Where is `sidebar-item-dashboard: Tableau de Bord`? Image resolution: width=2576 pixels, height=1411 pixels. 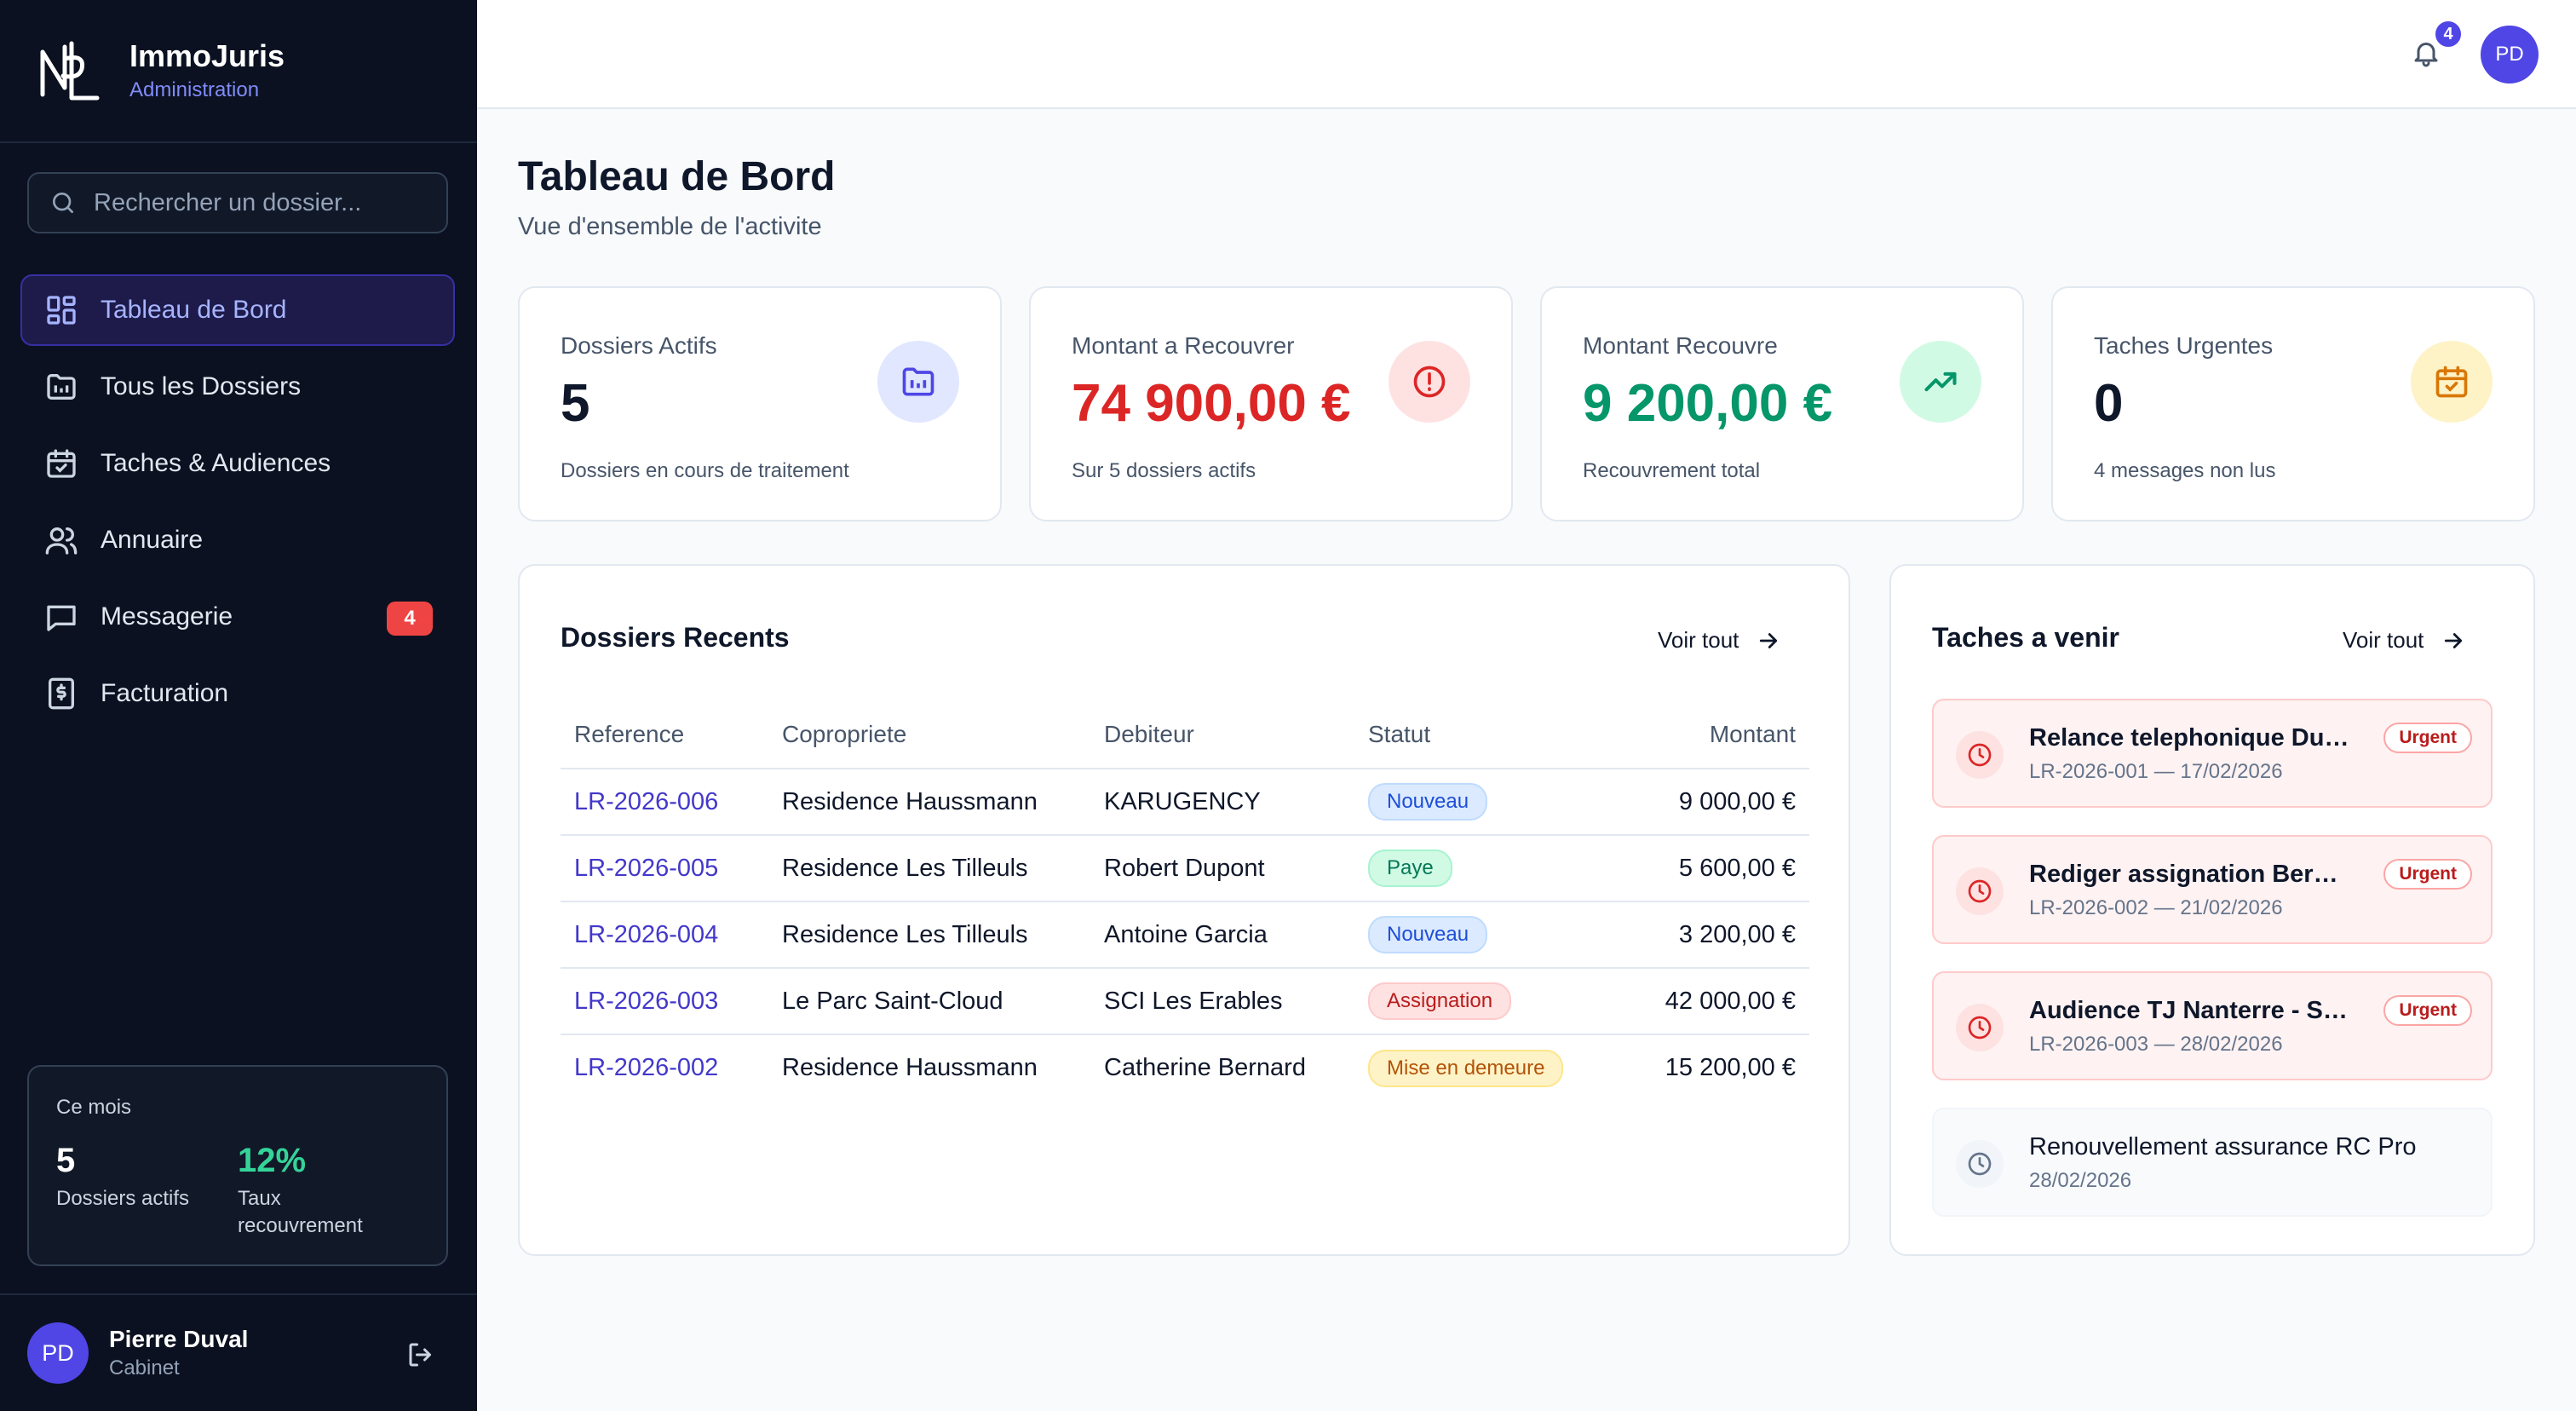 sidebar-item-dashboard: Tableau de Bord is located at coordinates (238, 310).